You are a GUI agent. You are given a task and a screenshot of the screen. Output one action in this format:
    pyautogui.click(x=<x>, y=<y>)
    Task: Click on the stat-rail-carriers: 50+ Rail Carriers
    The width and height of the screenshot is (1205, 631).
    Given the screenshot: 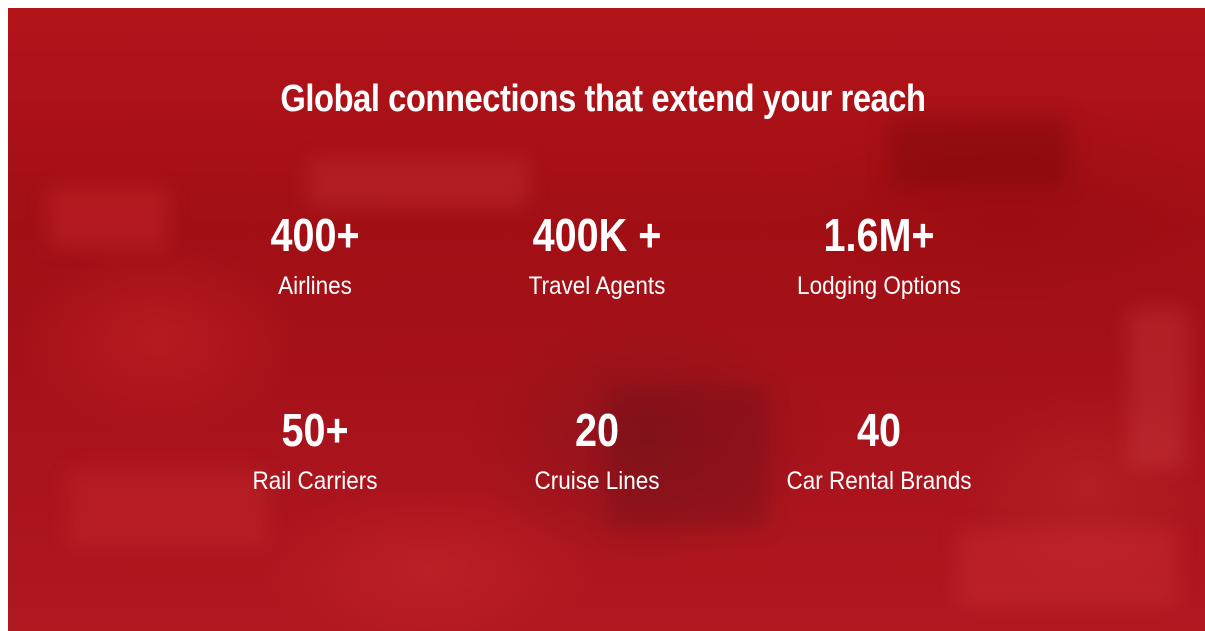 What is the action you would take?
    pyautogui.click(x=315, y=449)
    